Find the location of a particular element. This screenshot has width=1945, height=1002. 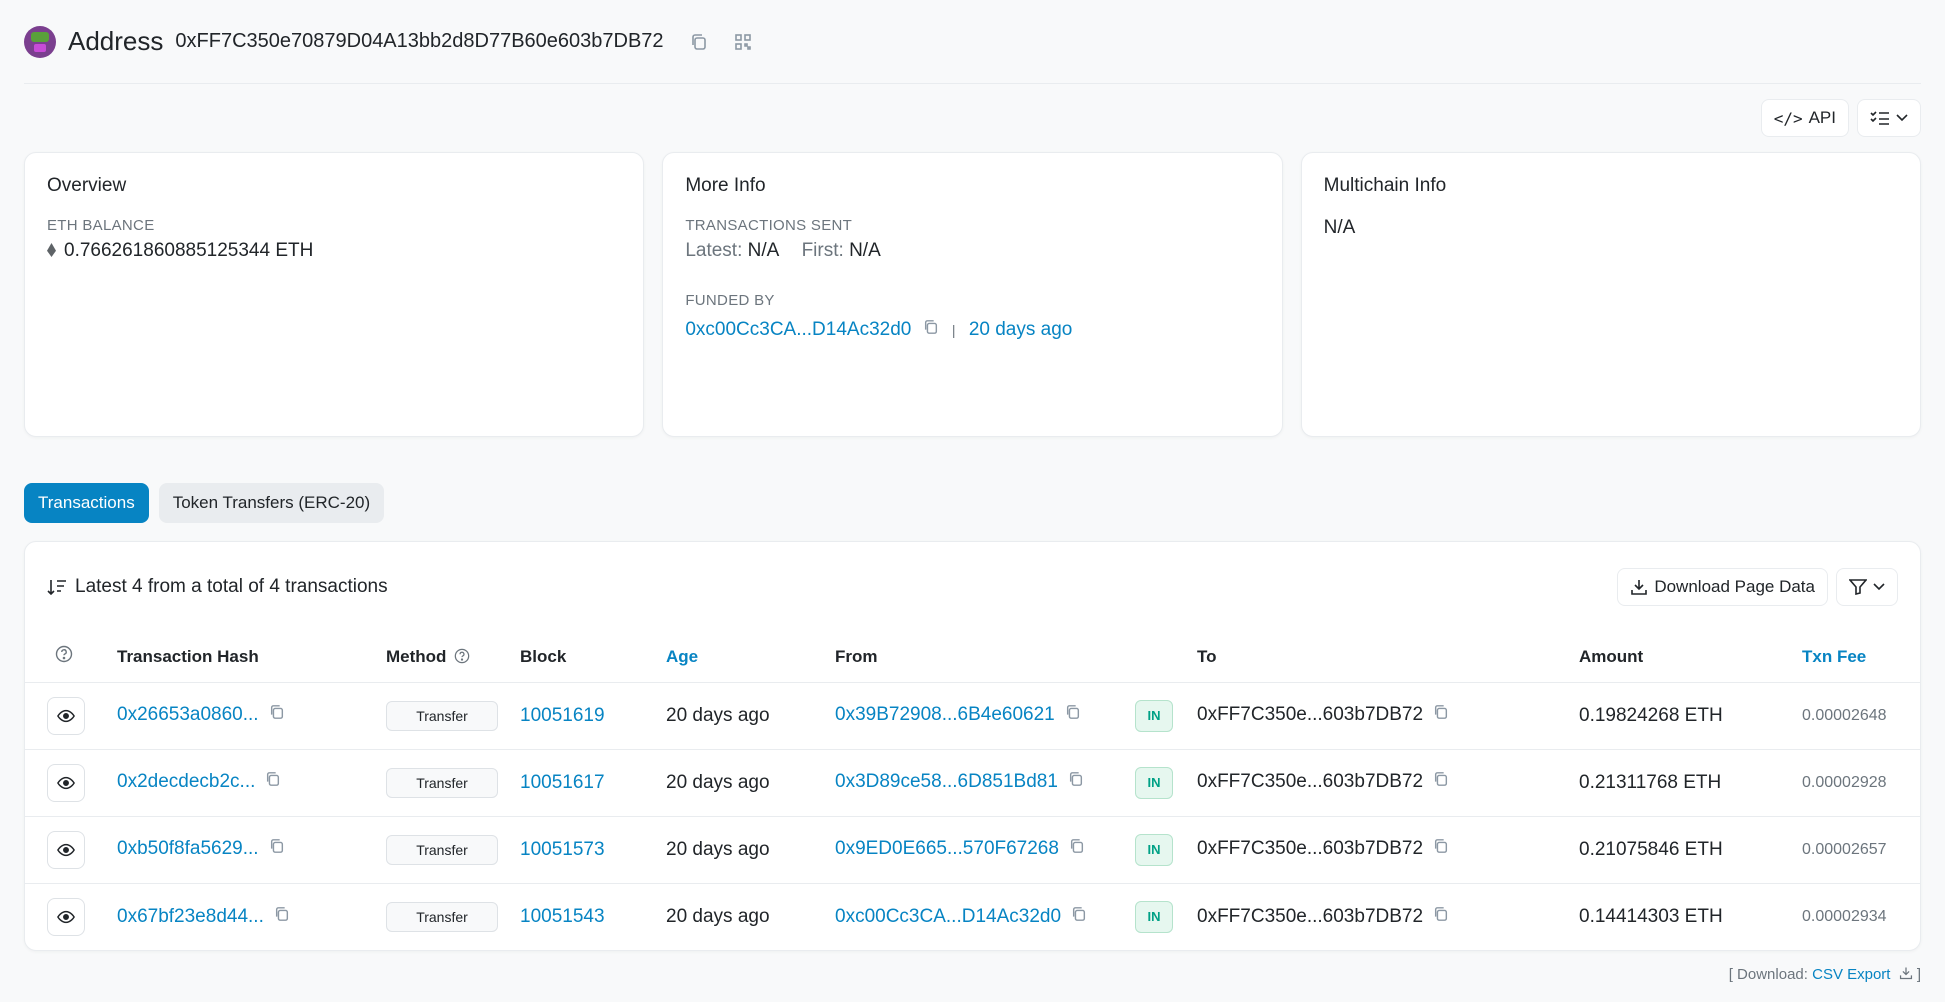

txn-fee-cell: 0.00002657 is located at coordinates (1857, 850).